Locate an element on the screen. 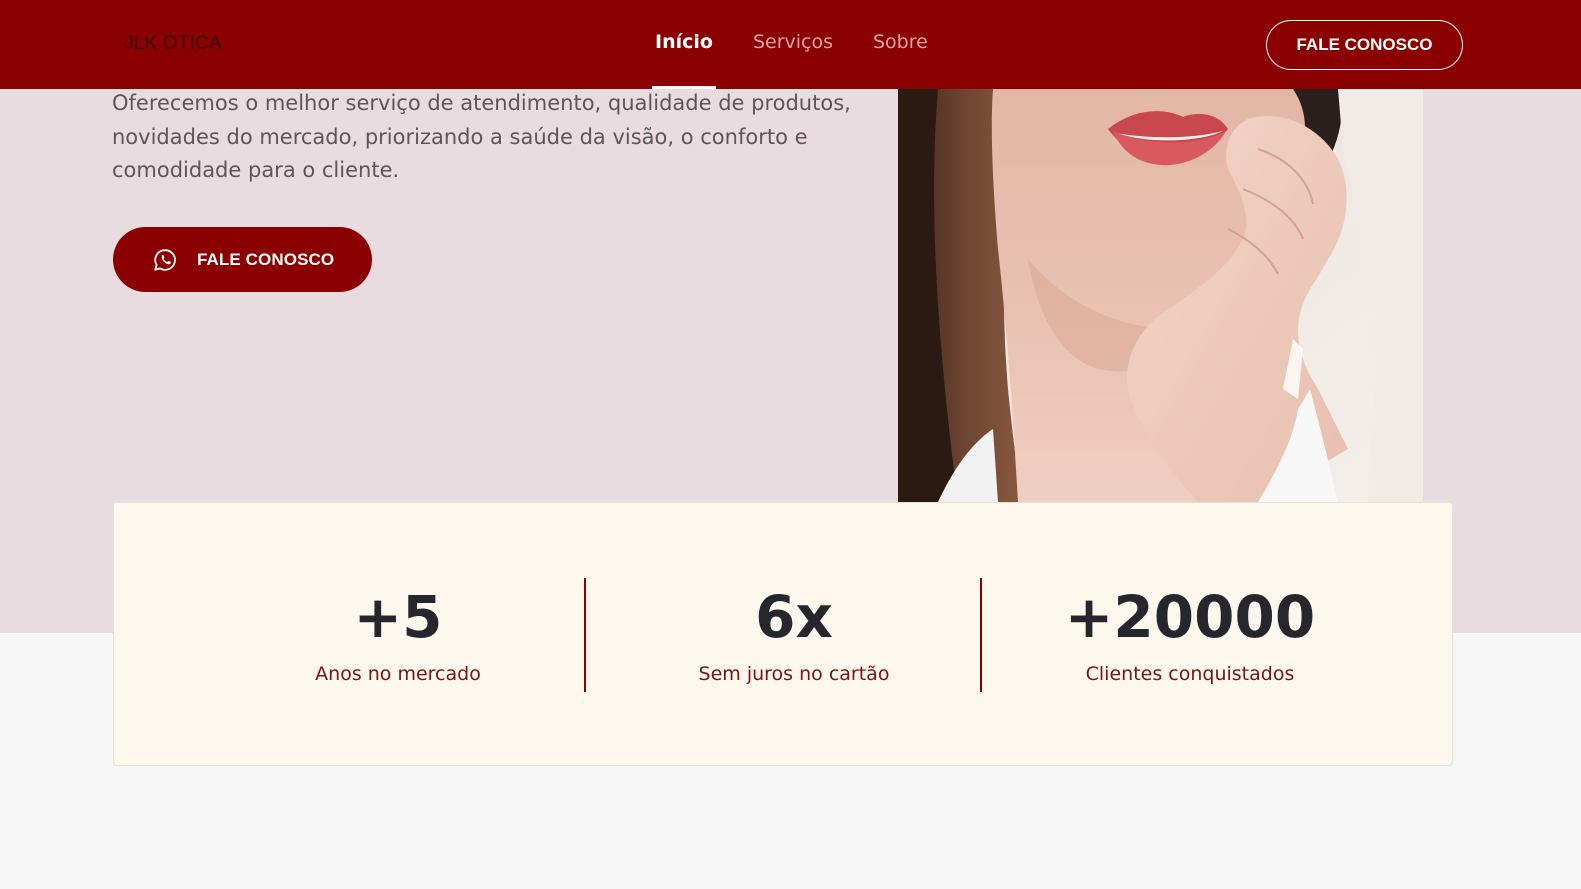 This screenshot has height=889, width=1581. stat-installments: 6x Sem juros no cartão is located at coordinates (794, 635).